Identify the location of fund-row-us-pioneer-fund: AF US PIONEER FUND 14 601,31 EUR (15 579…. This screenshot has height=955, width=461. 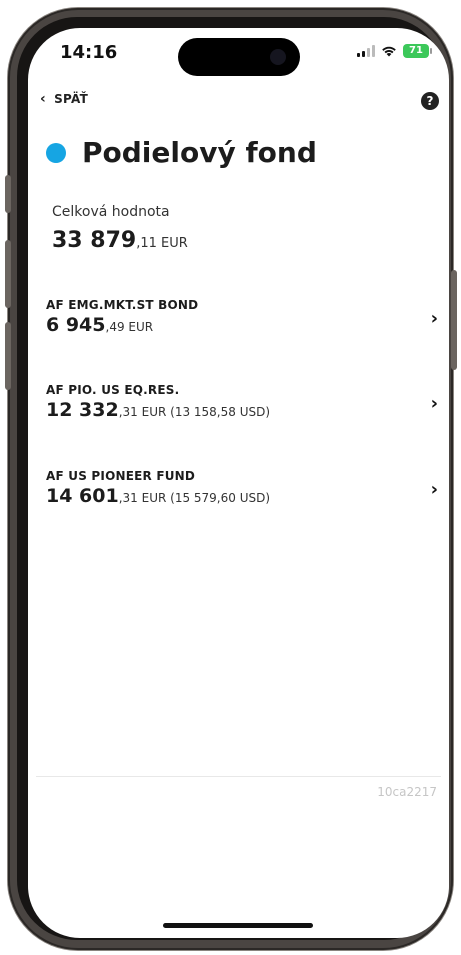
(242, 499).